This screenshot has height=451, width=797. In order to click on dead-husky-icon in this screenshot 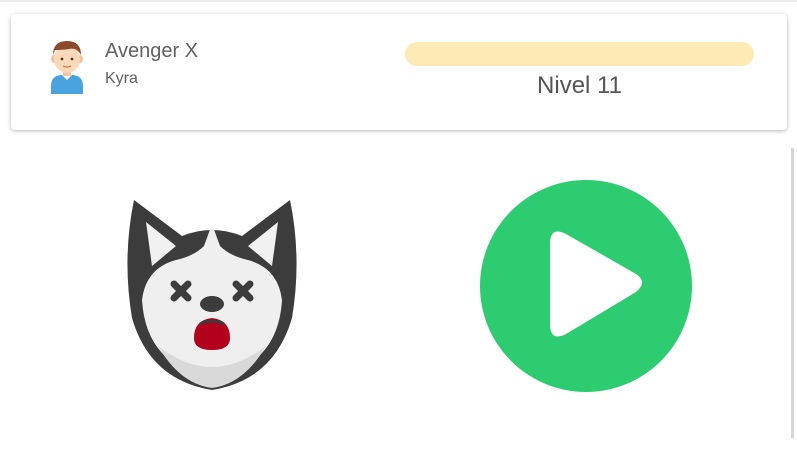, I will do `click(212, 295)`.